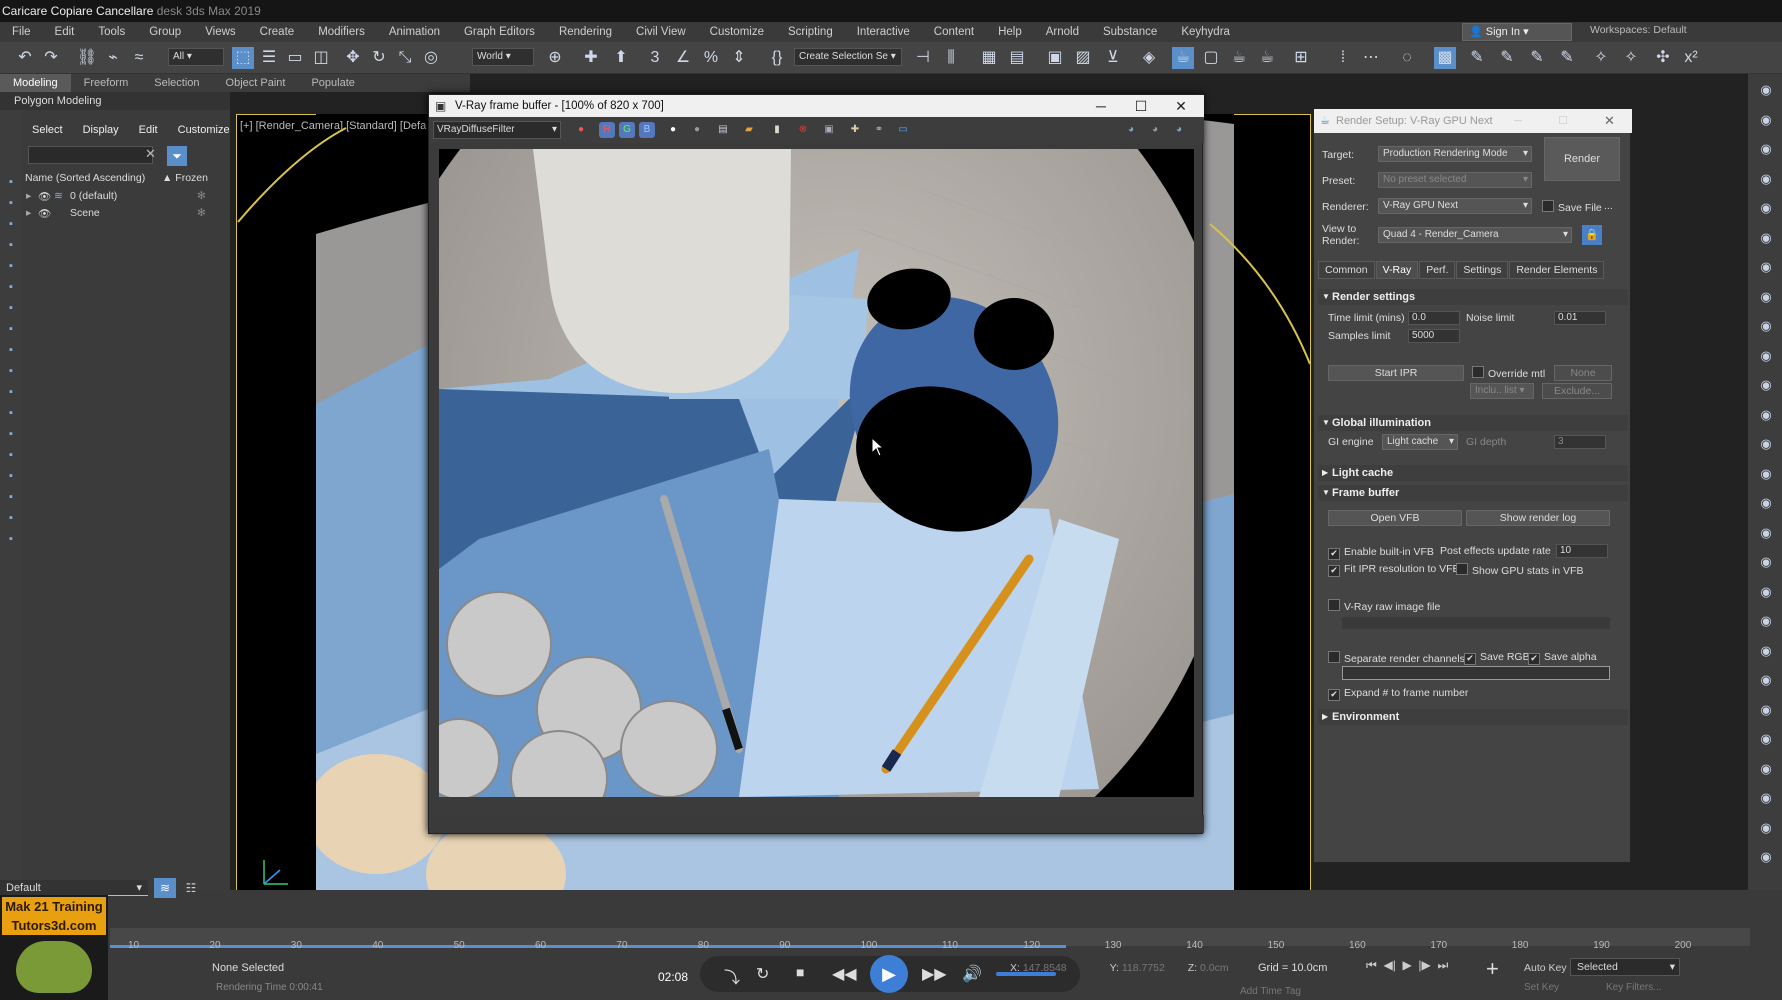  I want to click on pivot-icon: ⊕, so click(555, 58).